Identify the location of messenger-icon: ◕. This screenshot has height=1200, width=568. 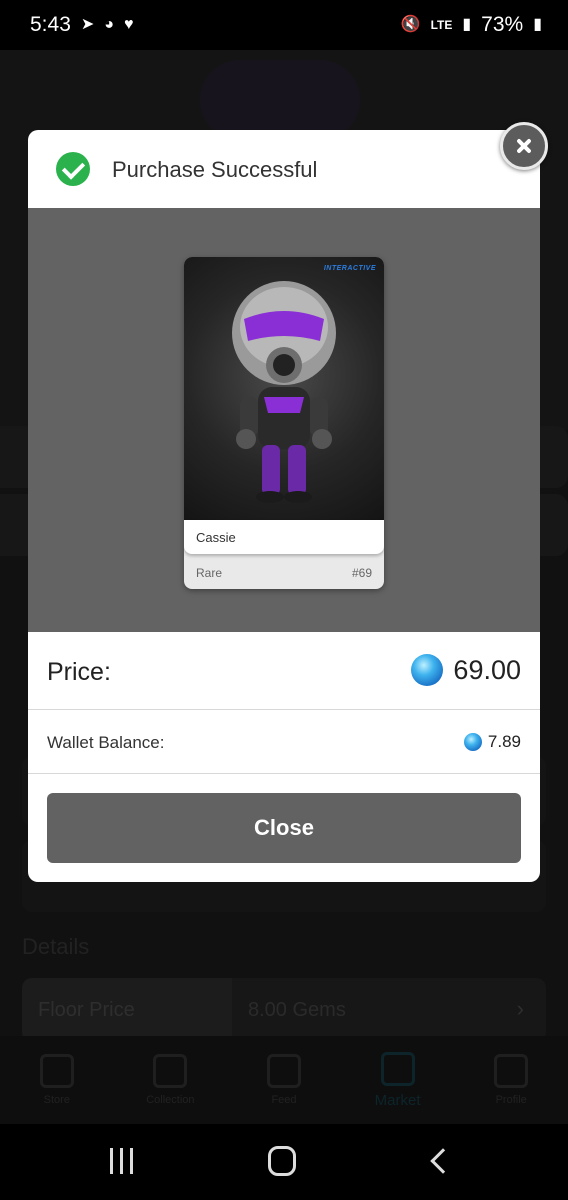
(109, 24).